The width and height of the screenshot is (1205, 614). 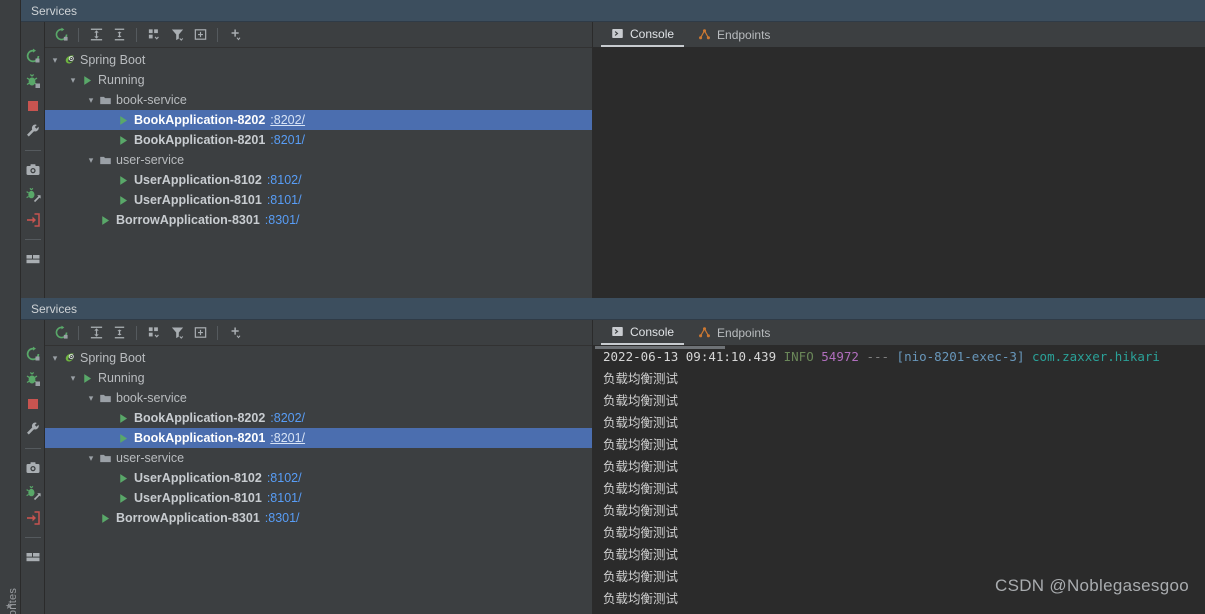 I want to click on favorites-rail-label: Favorites, so click(x=13, y=589).